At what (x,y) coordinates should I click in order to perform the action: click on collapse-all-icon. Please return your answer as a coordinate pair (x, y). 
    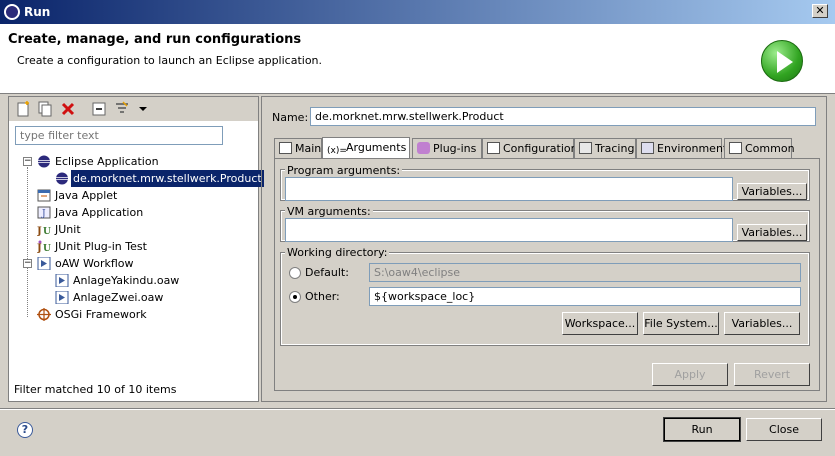
    Looking at the image, I should click on (99, 109).